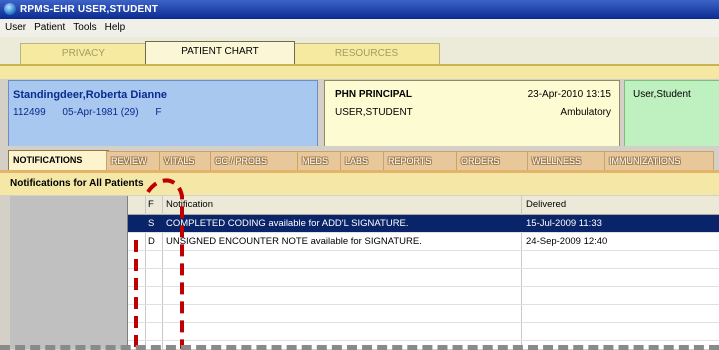 The image size is (719, 350). What do you see at coordinates (421, 161) in the screenshot?
I see `tab-reports: REPORTS` at bounding box center [421, 161].